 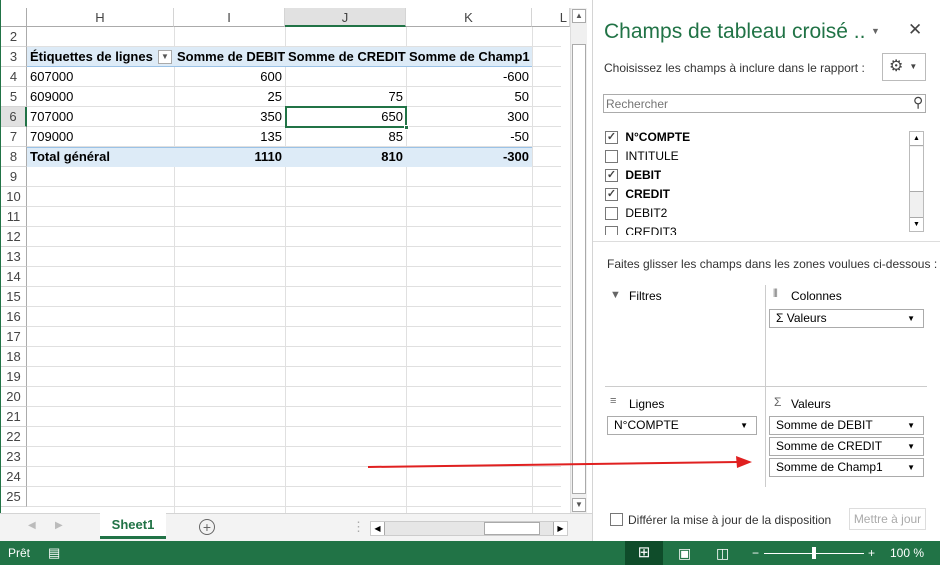 What do you see at coordinates (814, 553) in the screenshot?
I see `zoom-slider-thumb` at bounding box center [814, 553].